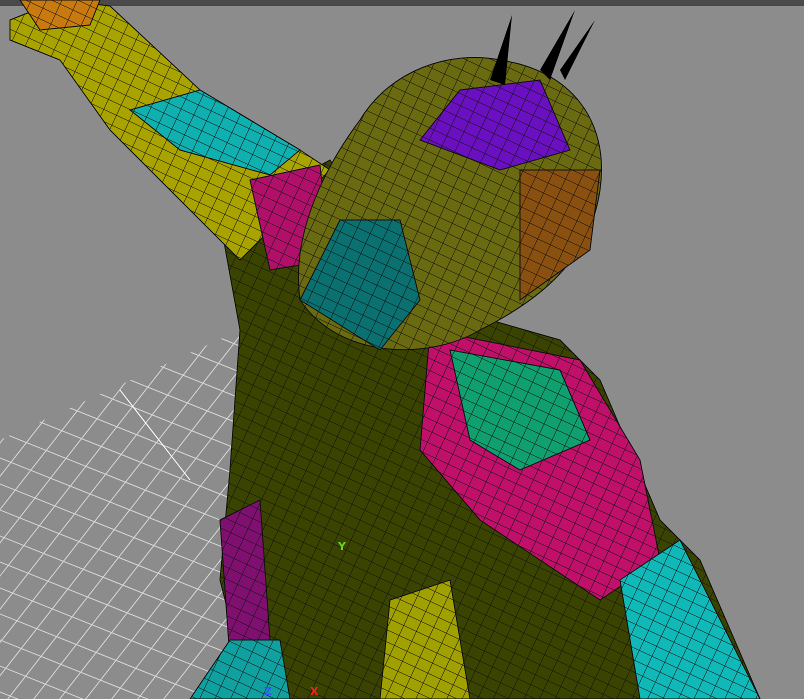 The image size is (804, 699). What do you see at coordinates (314, 691) in the screenshot?
I see `axis-label: X` at bounding box center [314, 691].